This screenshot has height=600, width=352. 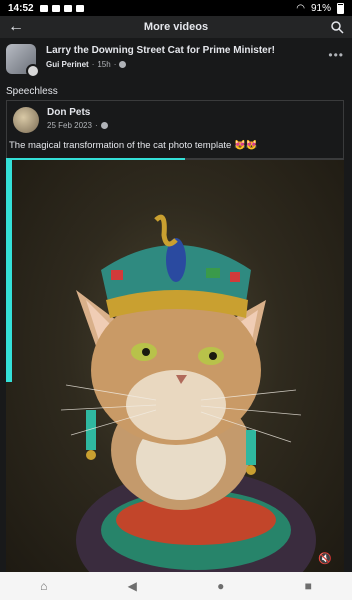 I want to click on more-options-icon: •••, so click(x=336, y=55).